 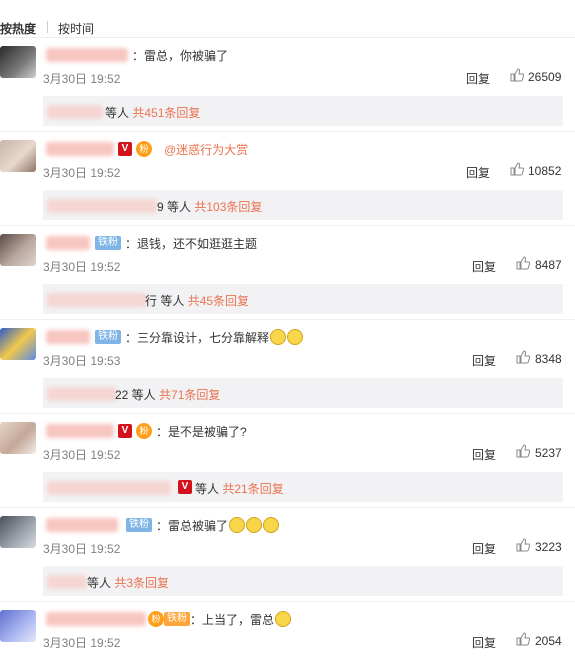 I want to click on reply-summary-text: 22 等人 共71条回复, so click(x=168, y=395).